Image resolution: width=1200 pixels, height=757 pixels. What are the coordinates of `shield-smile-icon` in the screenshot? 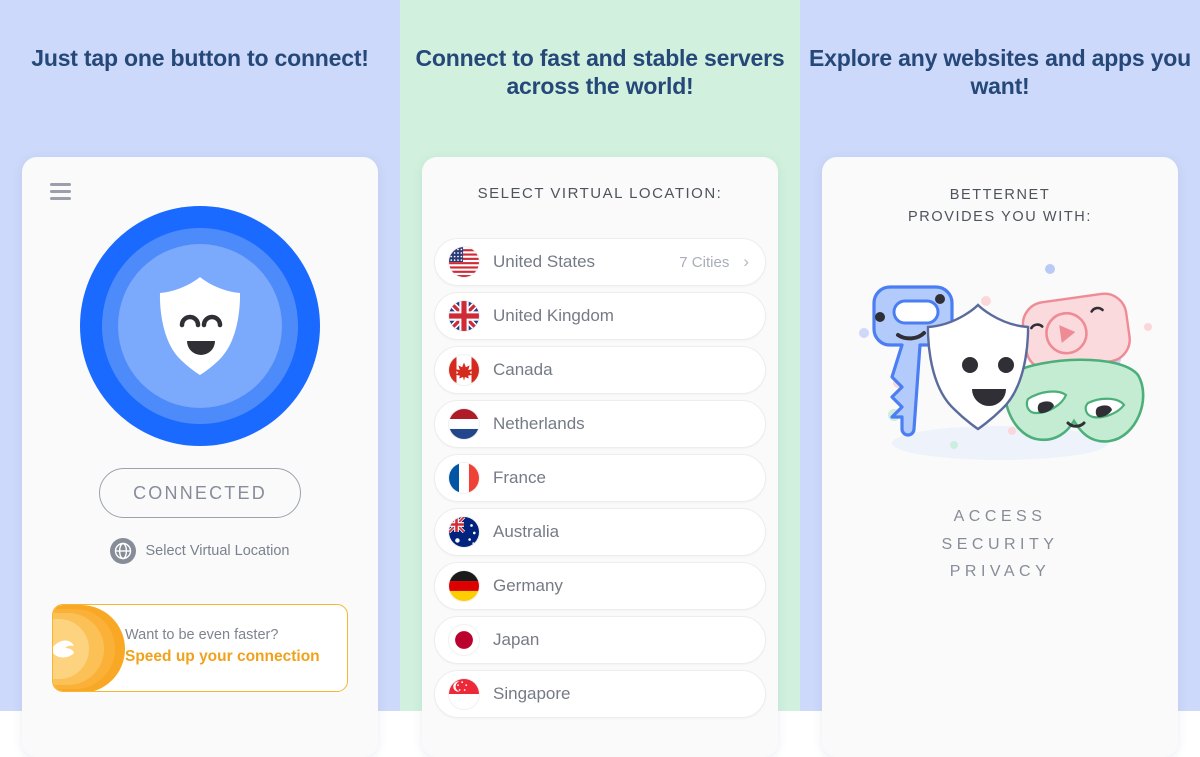 It's located at (200, 326).